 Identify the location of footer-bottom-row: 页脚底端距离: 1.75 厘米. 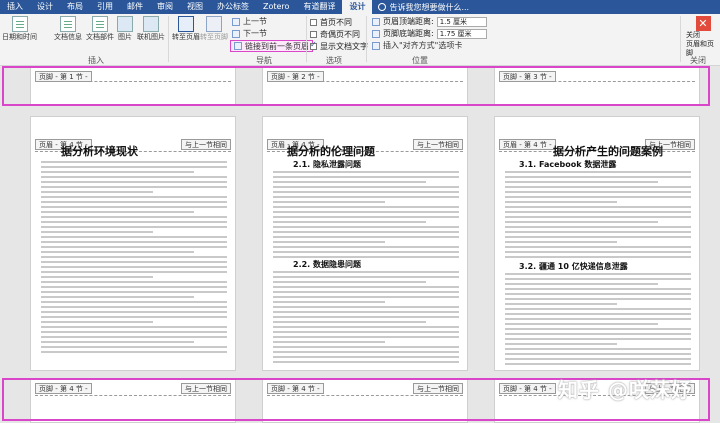
(429, 33).